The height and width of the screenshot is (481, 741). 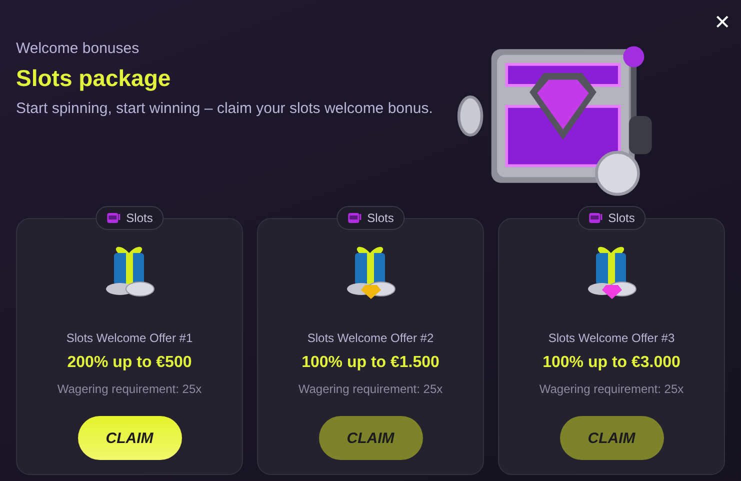 I want to click on section-label: Welcome bonuses, so click(x=78, y=48).